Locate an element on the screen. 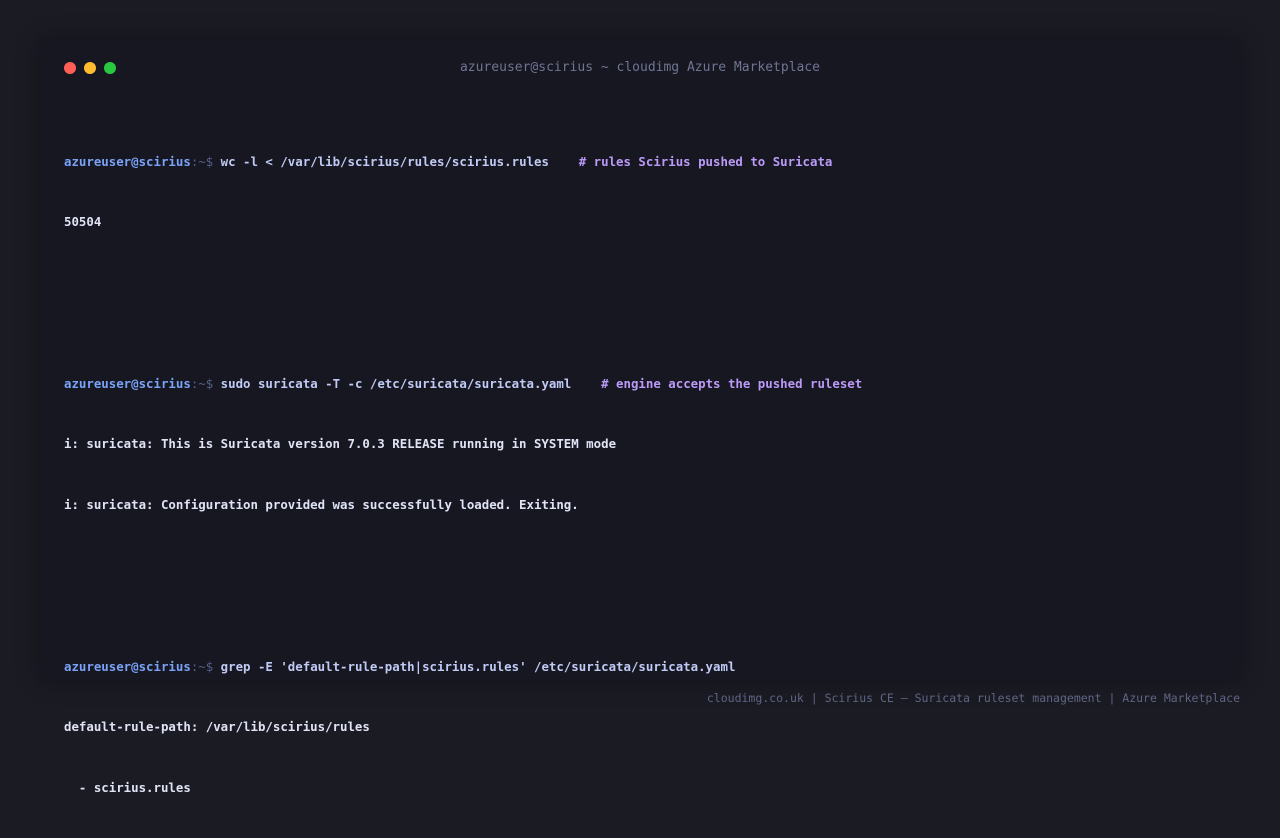 Image resolution: width=1280 pixels, height=838 pixels. output-line: 50504 is located at coordinates (83, 222).